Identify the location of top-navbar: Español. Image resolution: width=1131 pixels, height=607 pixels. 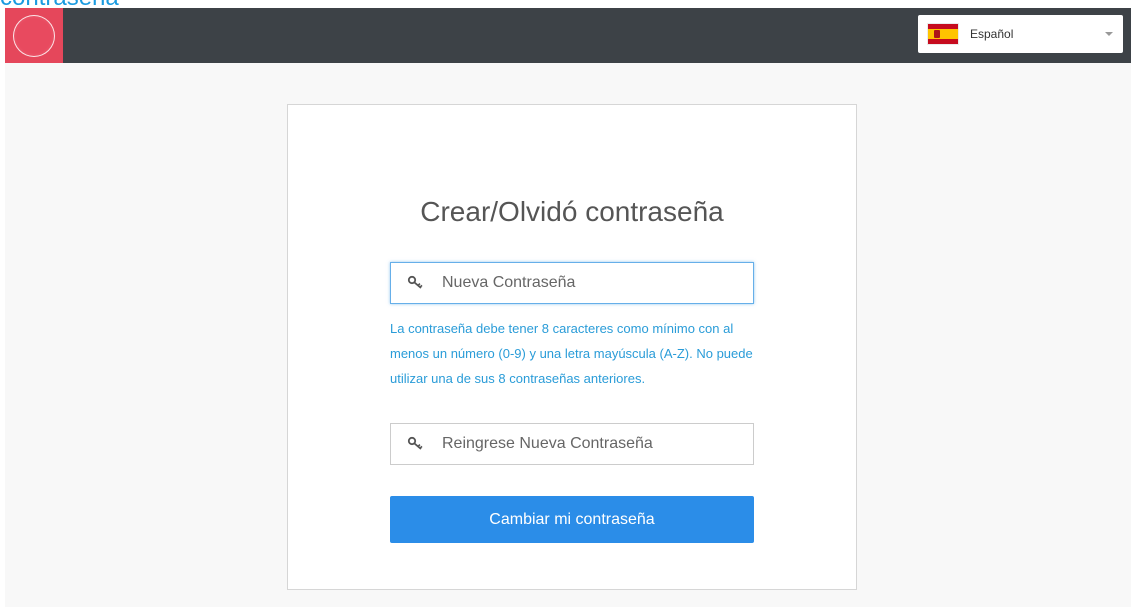
(568, 35).